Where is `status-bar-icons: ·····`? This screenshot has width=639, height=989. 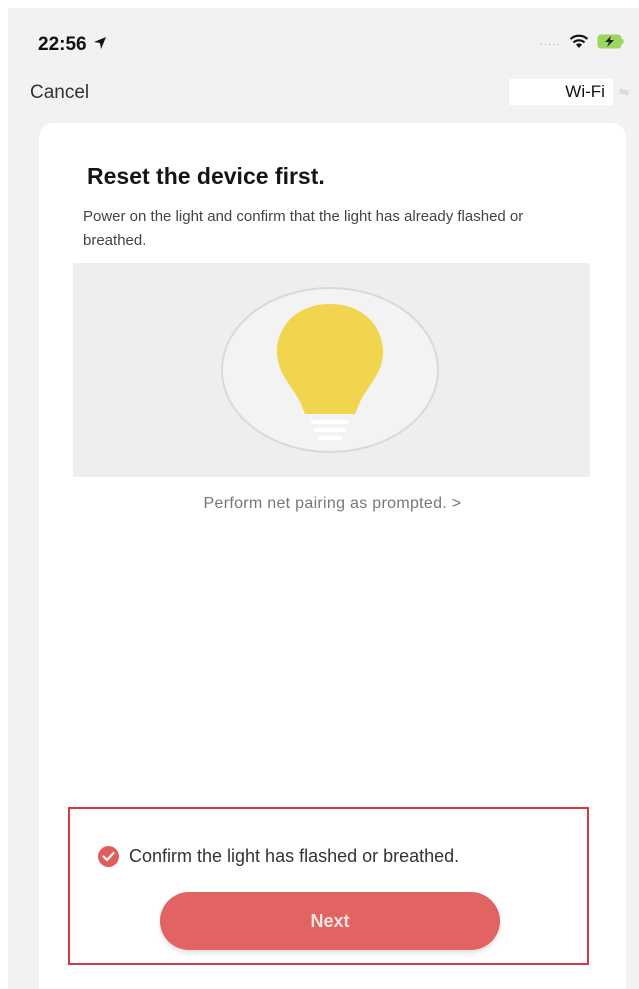 status-bar-icons: ····· is located at coordinates (582, 44).